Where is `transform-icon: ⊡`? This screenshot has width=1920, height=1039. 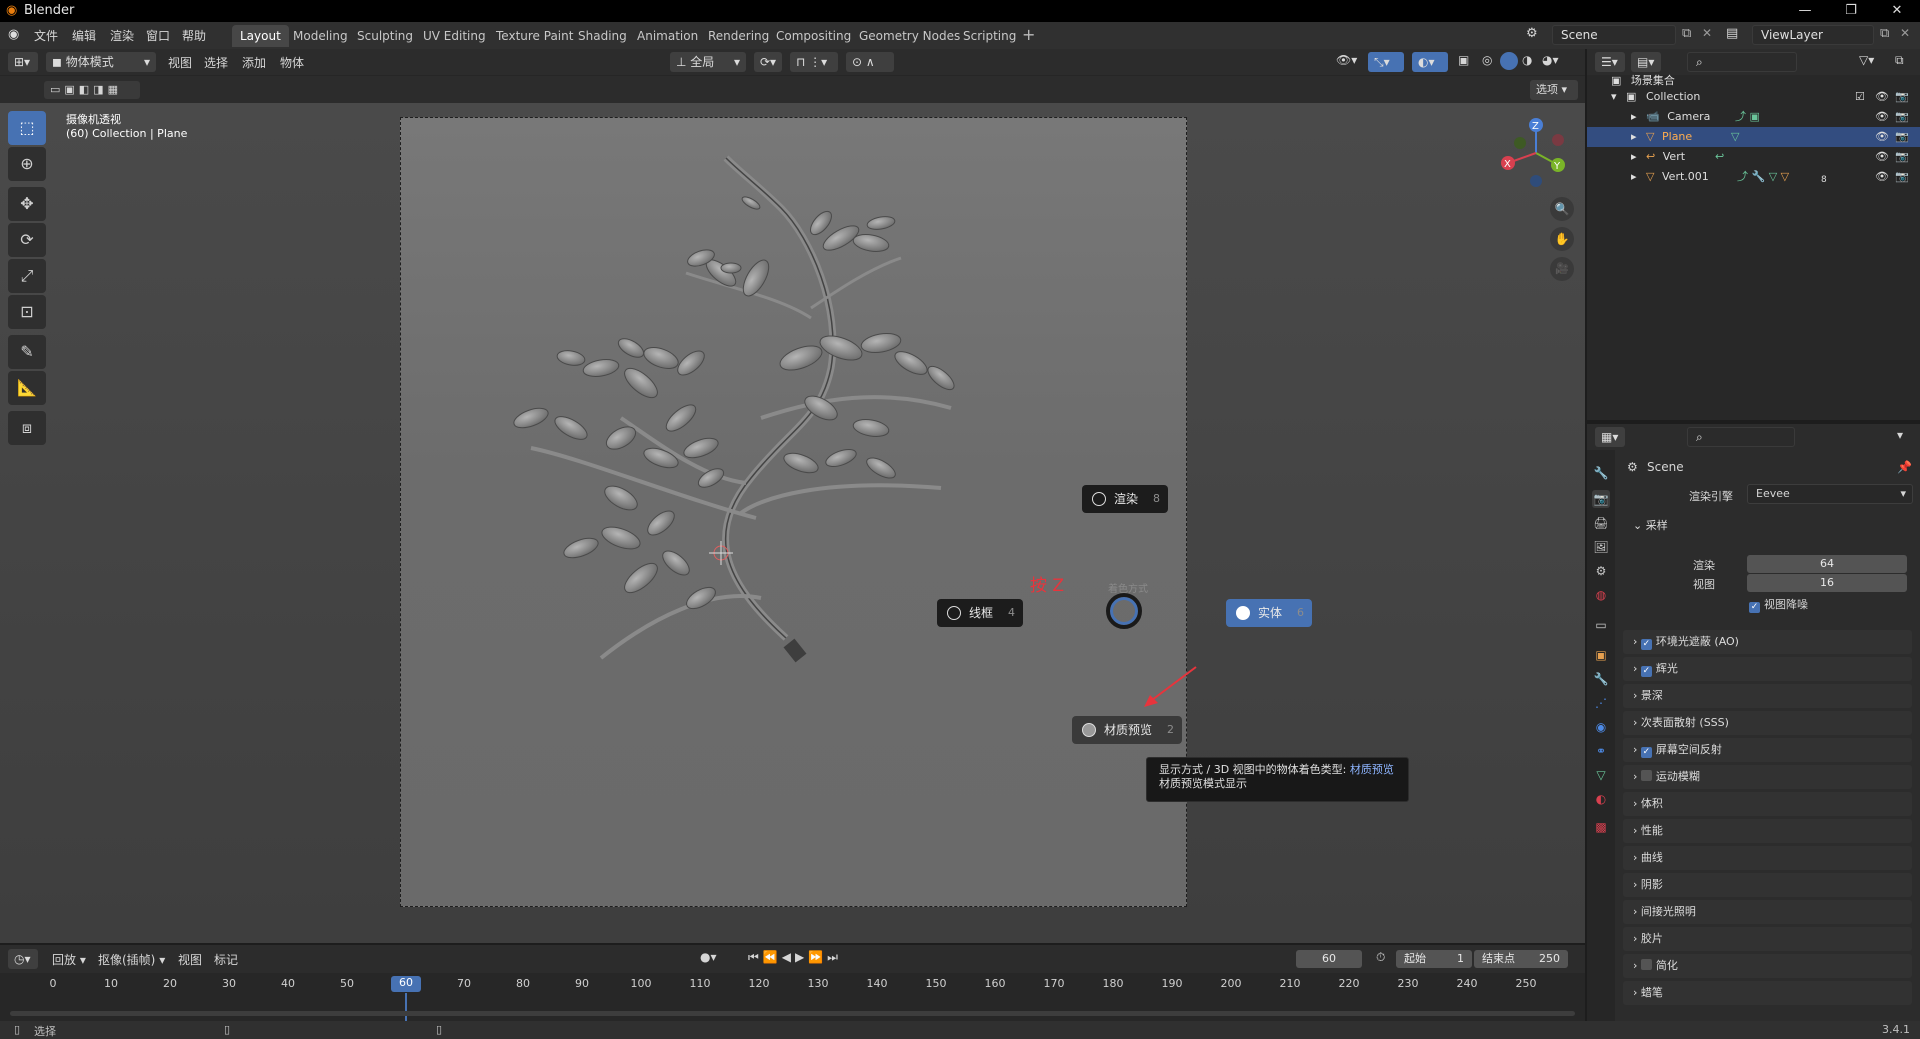 transform-icon: ⊡ is located at coordinates (27, 312).